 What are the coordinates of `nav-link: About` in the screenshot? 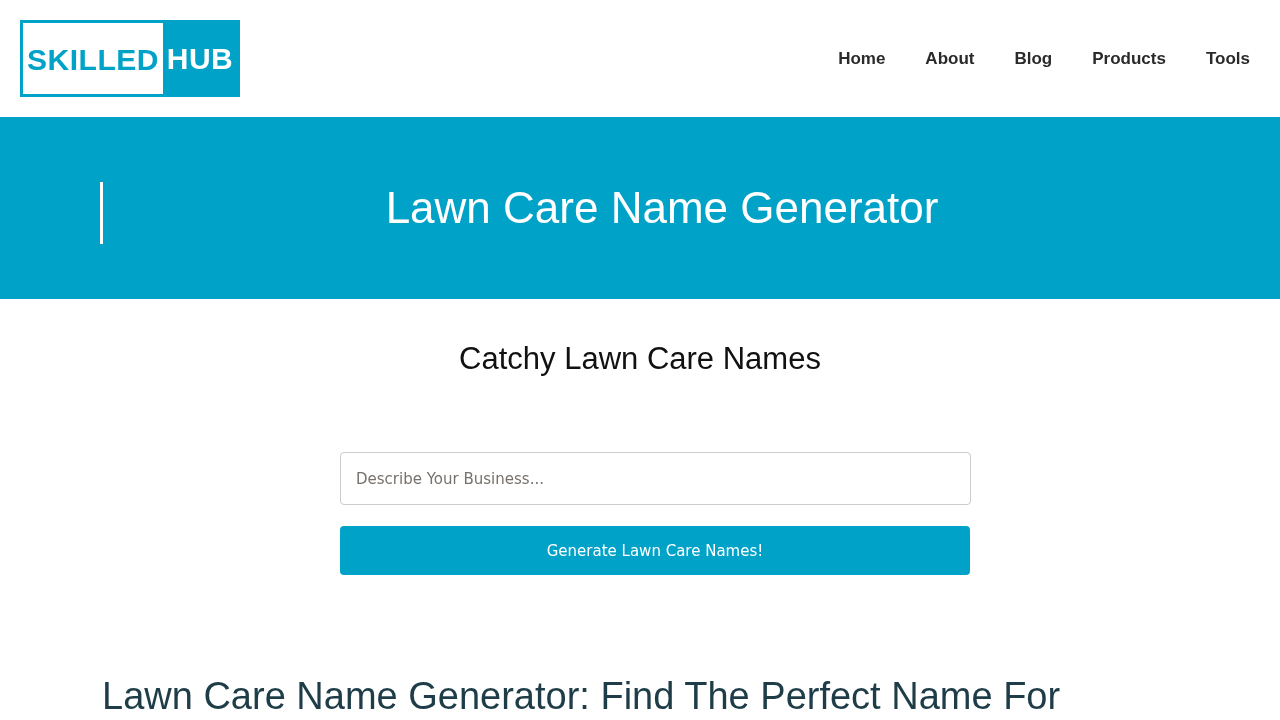 It's located at (950, 58).